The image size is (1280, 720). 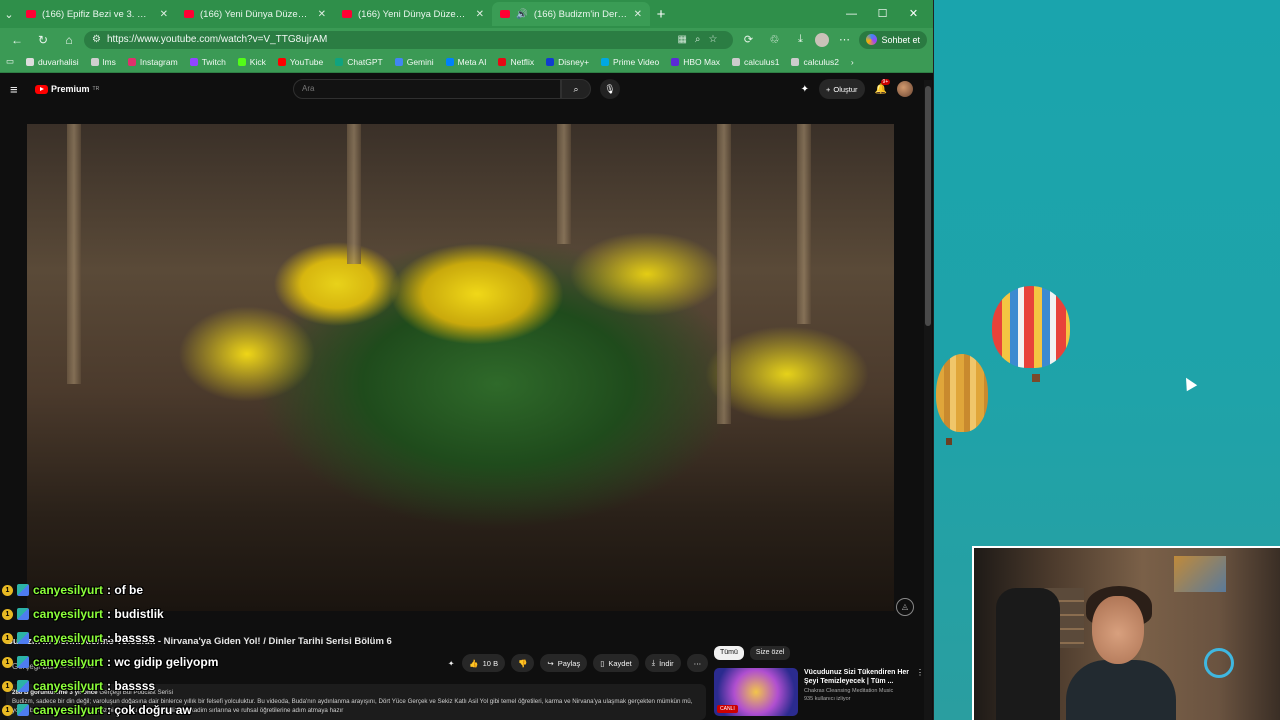 I want to click on maximize-icon: ☐, so click(x=882, y=14).